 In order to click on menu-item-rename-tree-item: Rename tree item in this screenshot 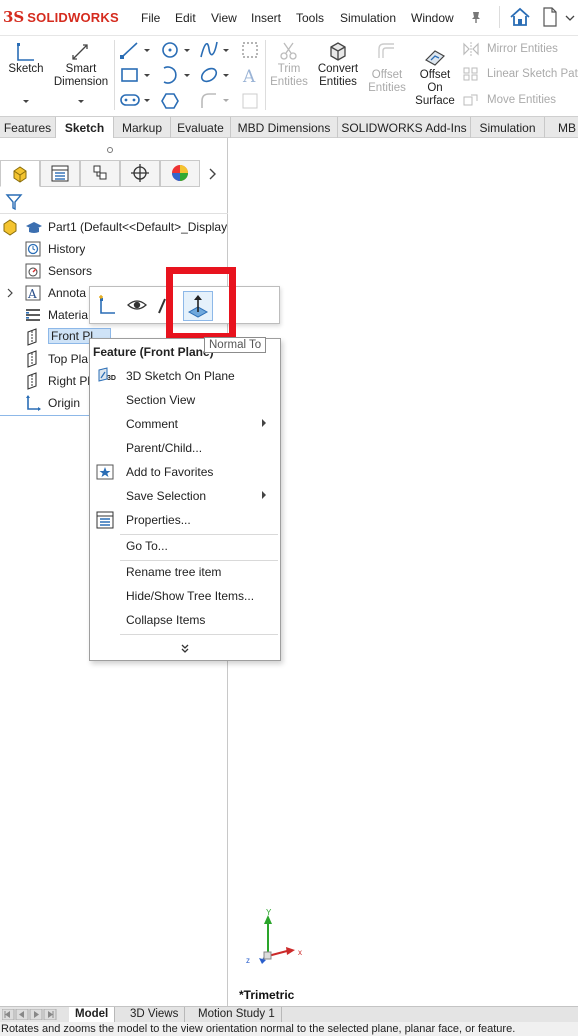, I will do `click(173, 572)`.